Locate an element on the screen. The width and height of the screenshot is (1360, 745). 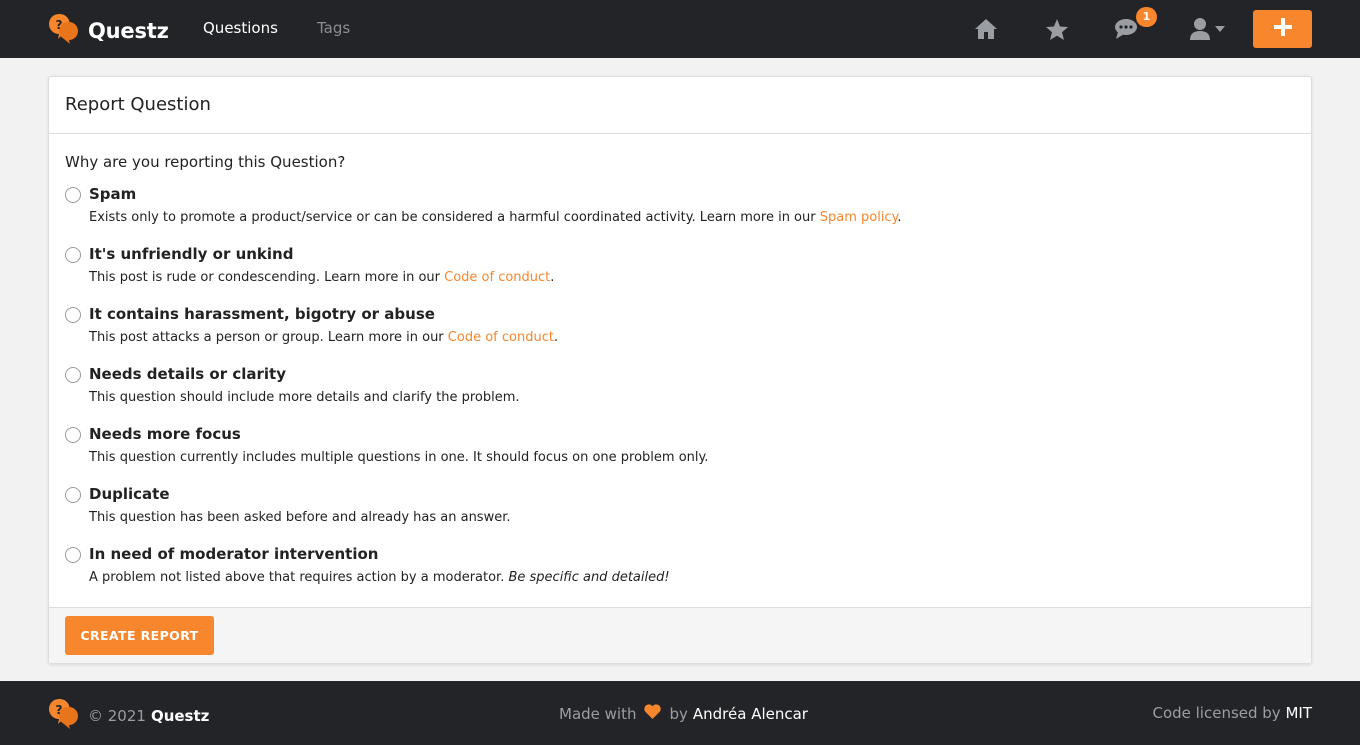
copyright-text: © 2021 is located at coordinates (117, 715).